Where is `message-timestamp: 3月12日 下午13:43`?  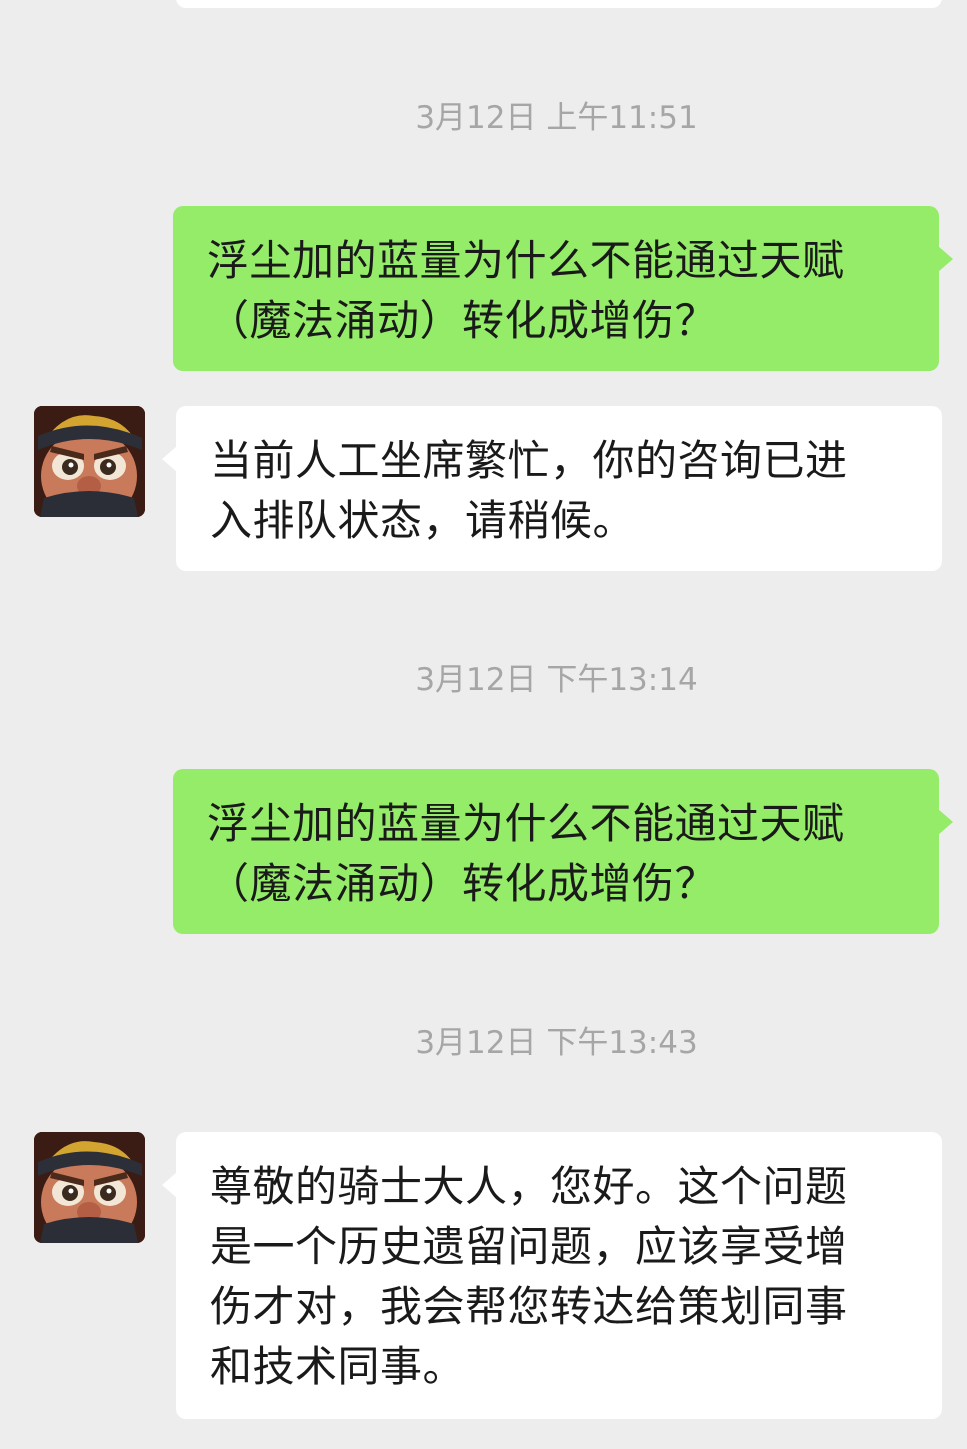
message-timestamp: 3月12日 下午13:43 is located at coordinates (556, 1043).